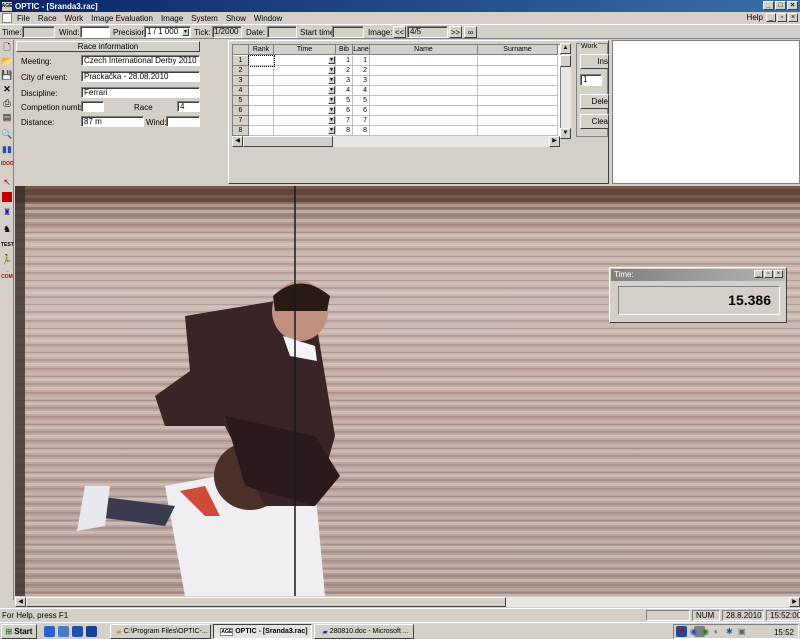  What do you see at coordinates (361, 61) in the screenshot?
I see `lane-cell: 1` at bounding box center [361, 61].